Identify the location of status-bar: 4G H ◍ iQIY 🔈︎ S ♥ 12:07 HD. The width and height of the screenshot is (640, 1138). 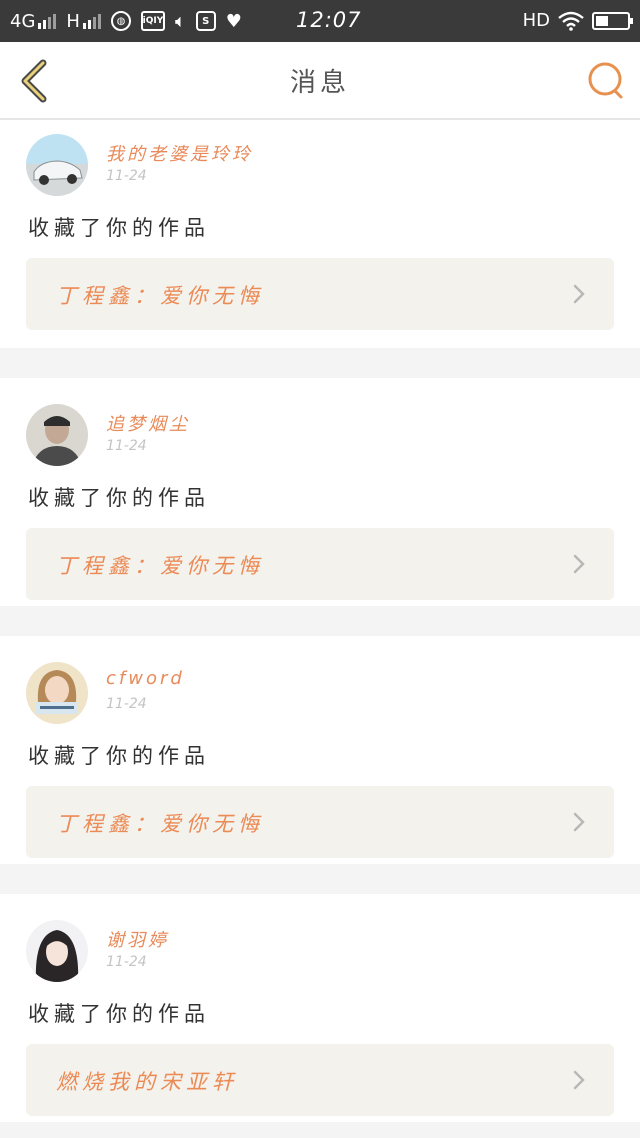
(320, 21).